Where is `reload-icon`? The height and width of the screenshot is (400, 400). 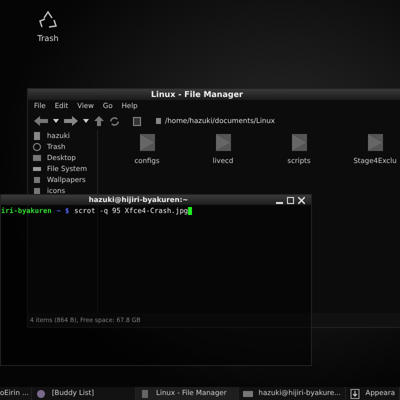 reload-icon is located at coordinates (114, 121).